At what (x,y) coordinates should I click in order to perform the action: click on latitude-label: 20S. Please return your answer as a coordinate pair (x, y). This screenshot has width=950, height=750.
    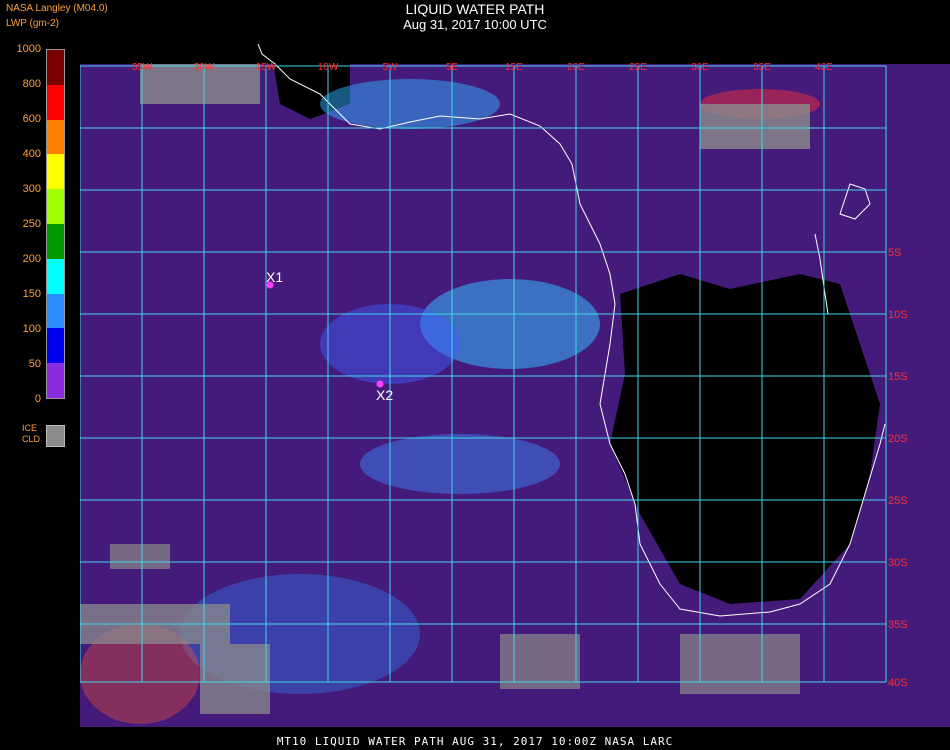
    Looking at the image, I should click on (898, 439).